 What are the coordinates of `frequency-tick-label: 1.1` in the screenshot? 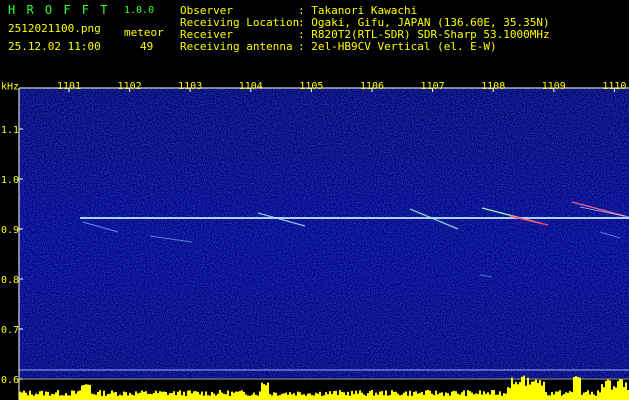 It's located at (10, 130).